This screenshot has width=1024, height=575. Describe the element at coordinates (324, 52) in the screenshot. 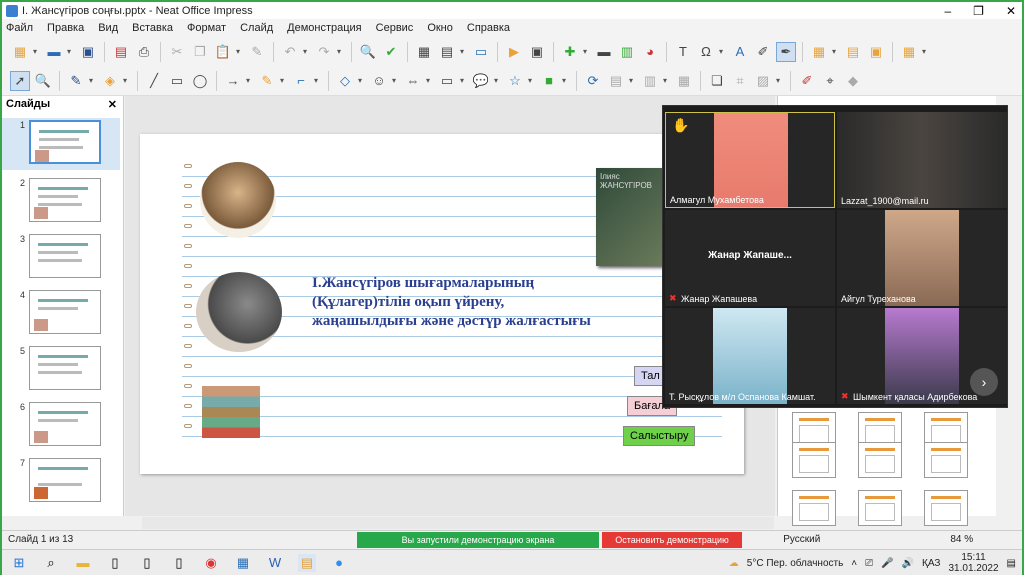

I see `redo-icon: ↷` at that location.